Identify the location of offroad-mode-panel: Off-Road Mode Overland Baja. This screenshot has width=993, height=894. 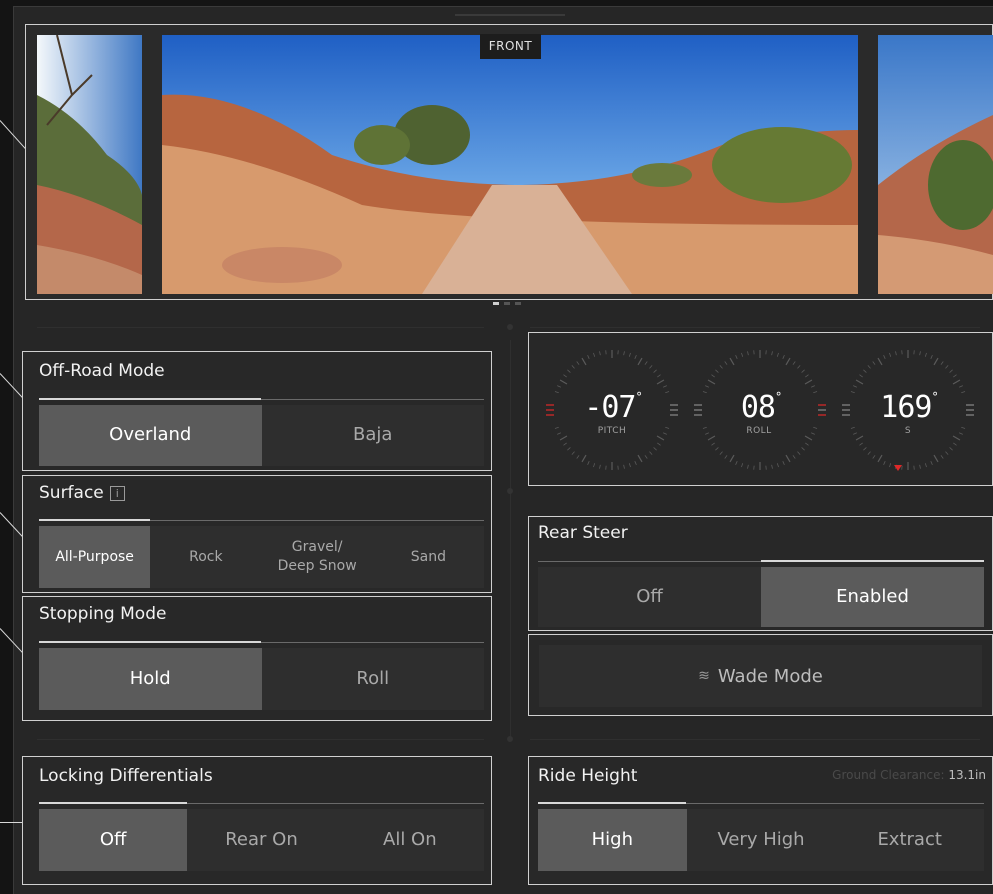
(257, 411).